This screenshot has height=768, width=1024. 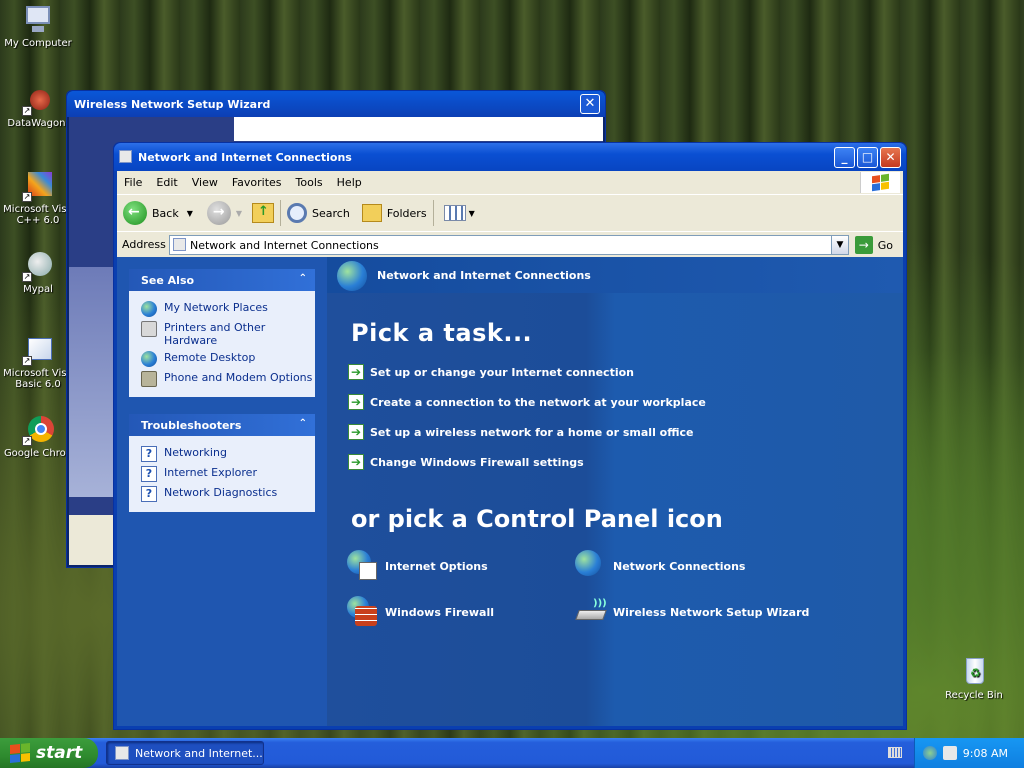 I want to click on windows-flag-icon, so click(x=20, y=753).